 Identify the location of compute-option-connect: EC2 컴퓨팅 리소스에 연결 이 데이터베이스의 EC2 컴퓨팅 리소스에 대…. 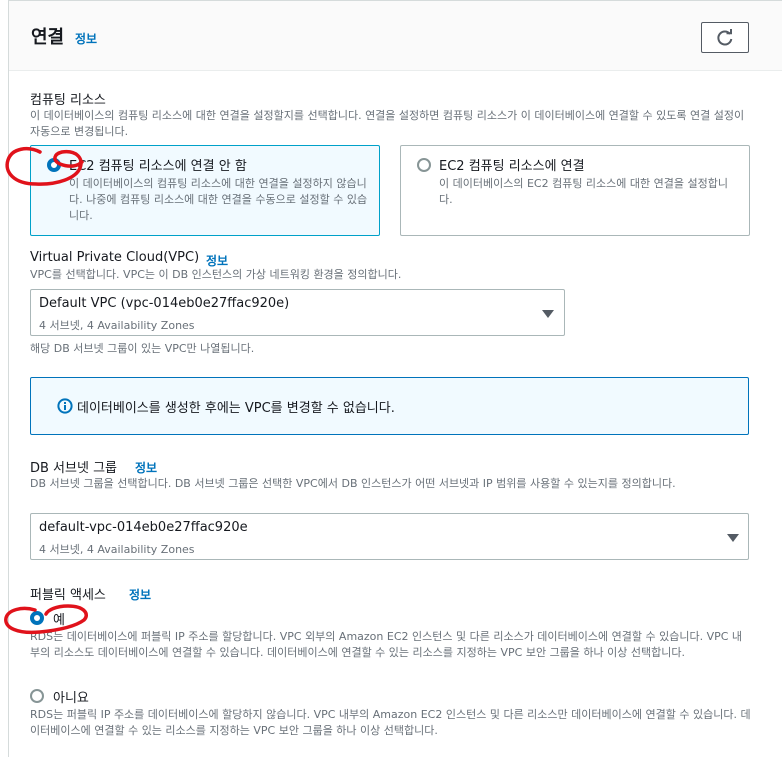
(575, 190).